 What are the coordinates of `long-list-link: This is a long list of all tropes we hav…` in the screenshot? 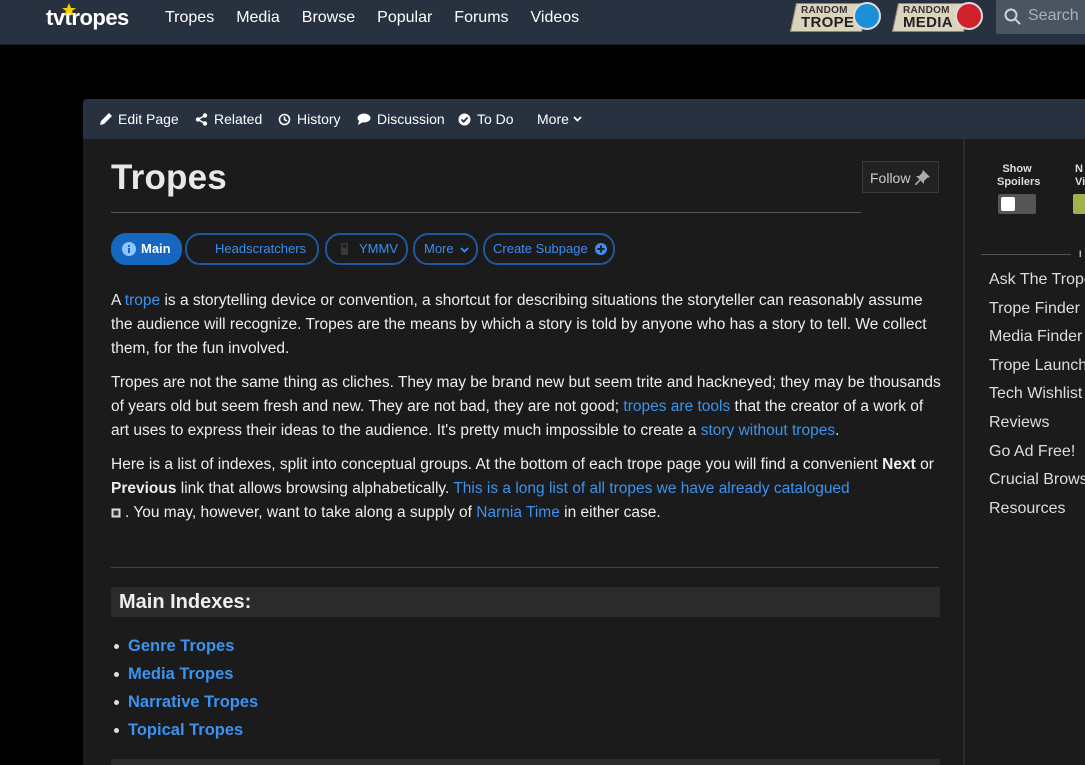 It's located at (651, 488).